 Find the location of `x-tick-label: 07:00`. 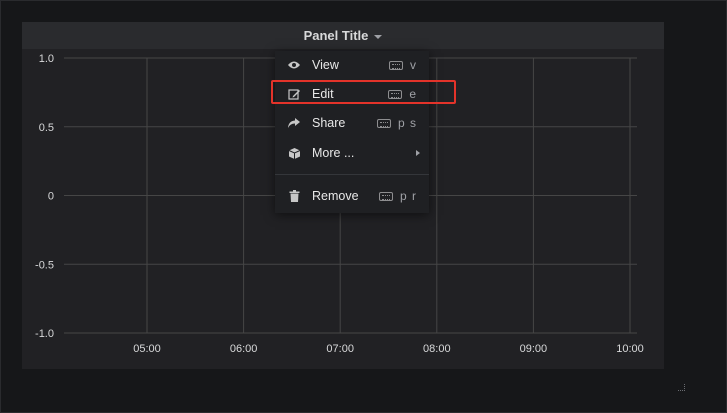

x-tick-label: 07:00 is located at coordinates (340, 349).